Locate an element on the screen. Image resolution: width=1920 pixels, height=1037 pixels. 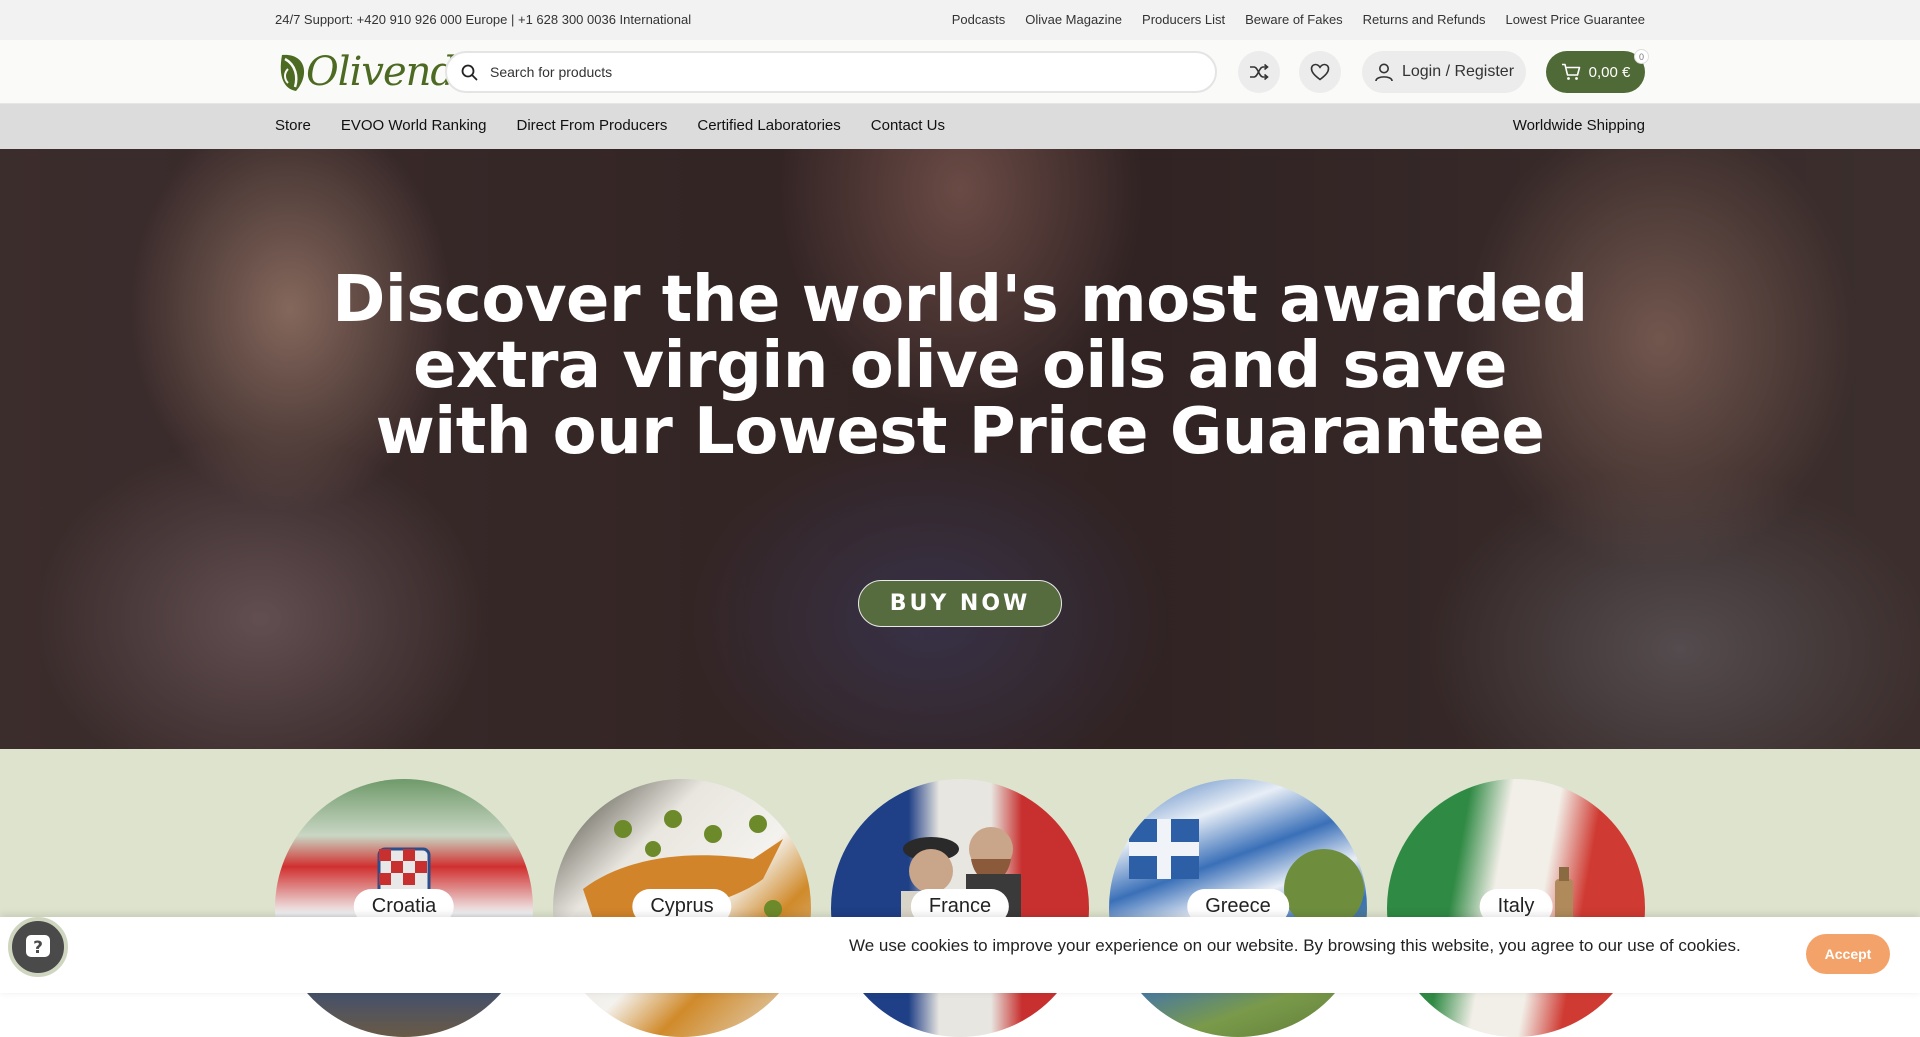
country-card-croatia: Croatia is located at coordinates (404, 908).